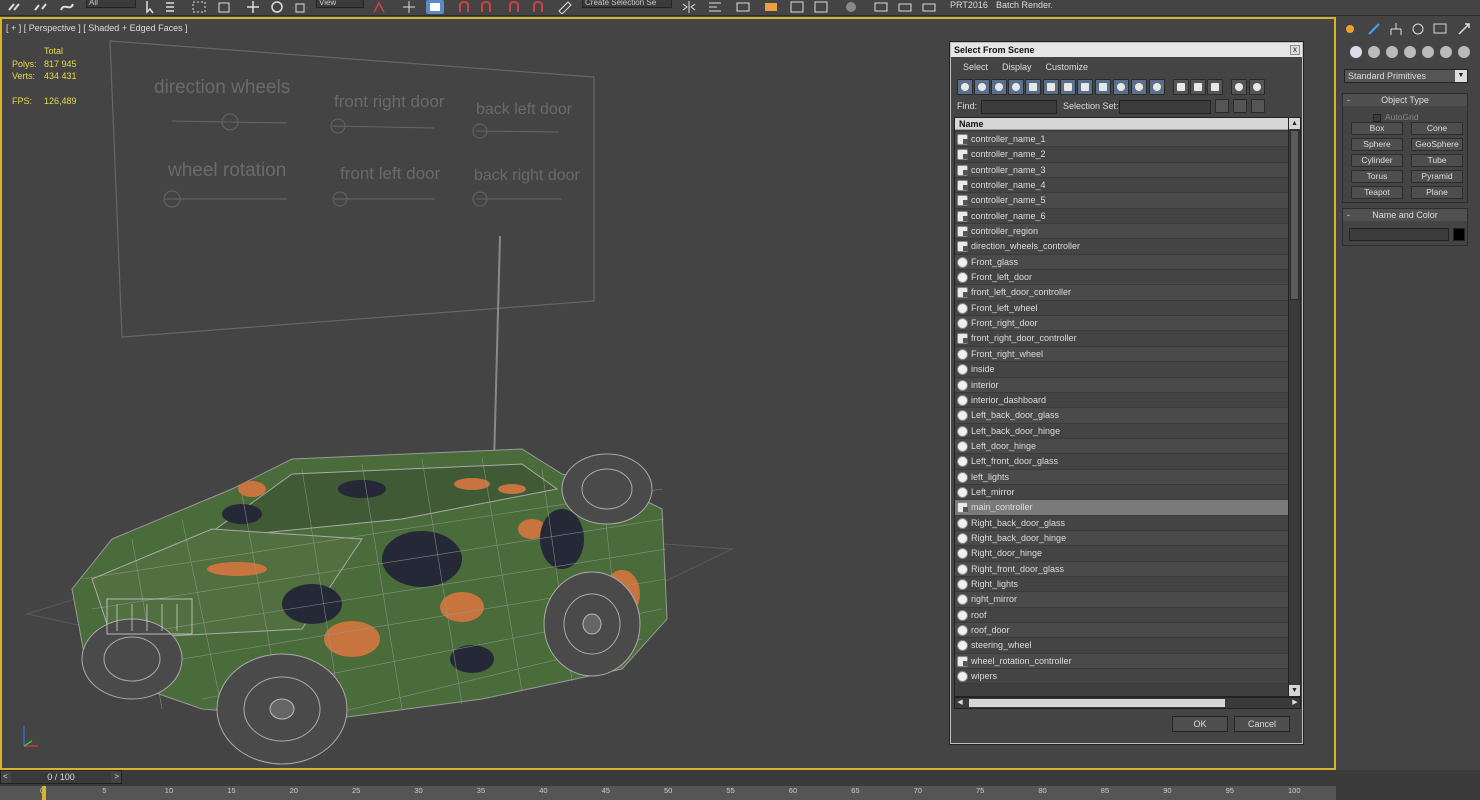 The image size is (1480, 800). I want to click on named-selection-sets-dropdown: Create Selection Se, so click(627, 4).